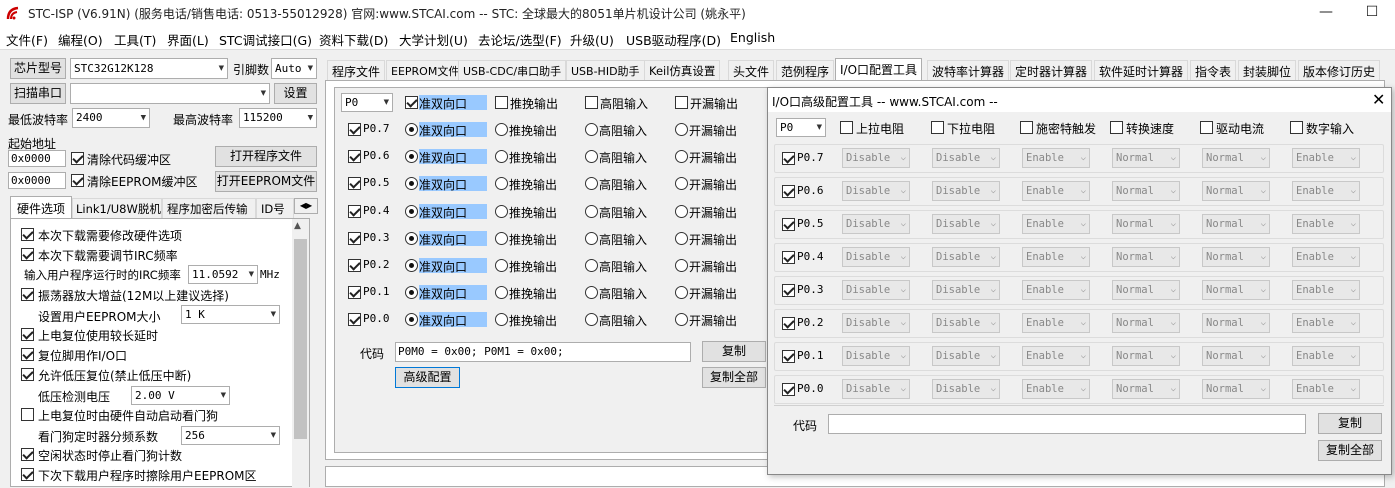  I want to click on adv-code-output, so click(1067, 424).